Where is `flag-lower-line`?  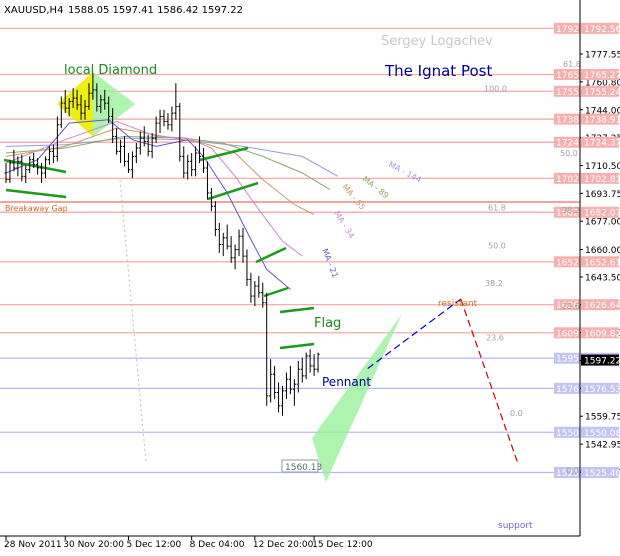
flag-lower-line is located at coordinates (297, 346).